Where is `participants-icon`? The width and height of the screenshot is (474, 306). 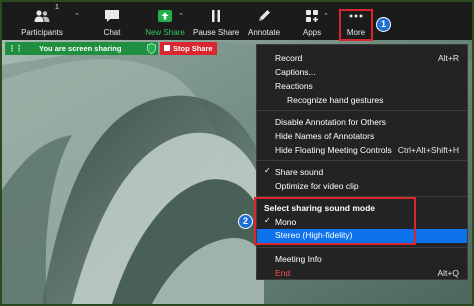
participants-icon is located at coordinates (42, 16).